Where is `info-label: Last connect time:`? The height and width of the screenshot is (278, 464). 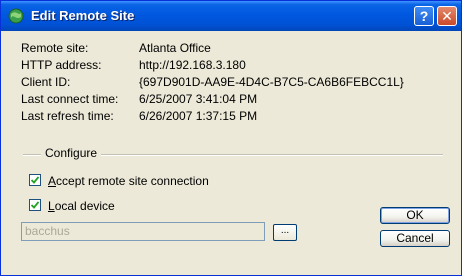
info-label: Last connect time: is located at coordinates (70, 99).